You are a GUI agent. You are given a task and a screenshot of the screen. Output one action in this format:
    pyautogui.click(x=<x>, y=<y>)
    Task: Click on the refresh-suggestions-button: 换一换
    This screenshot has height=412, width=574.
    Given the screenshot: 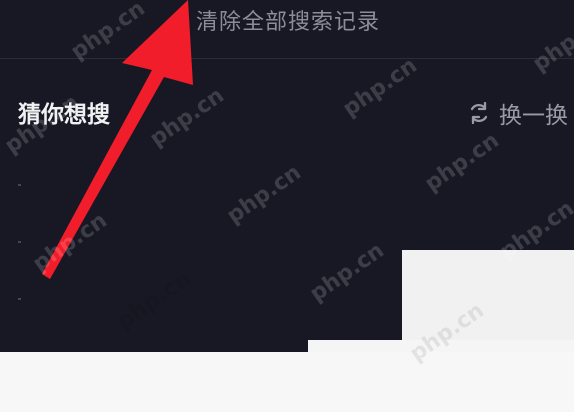 What is the action you would take?
    pyautogui.click(x=517, y=113)
    